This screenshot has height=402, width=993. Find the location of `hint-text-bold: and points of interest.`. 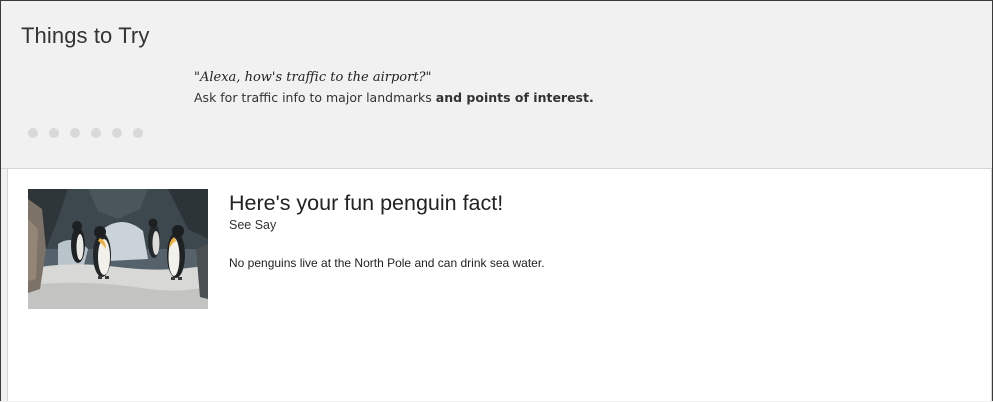

hint-text-bold: and points of interest. is located at coordinates (514, 97).